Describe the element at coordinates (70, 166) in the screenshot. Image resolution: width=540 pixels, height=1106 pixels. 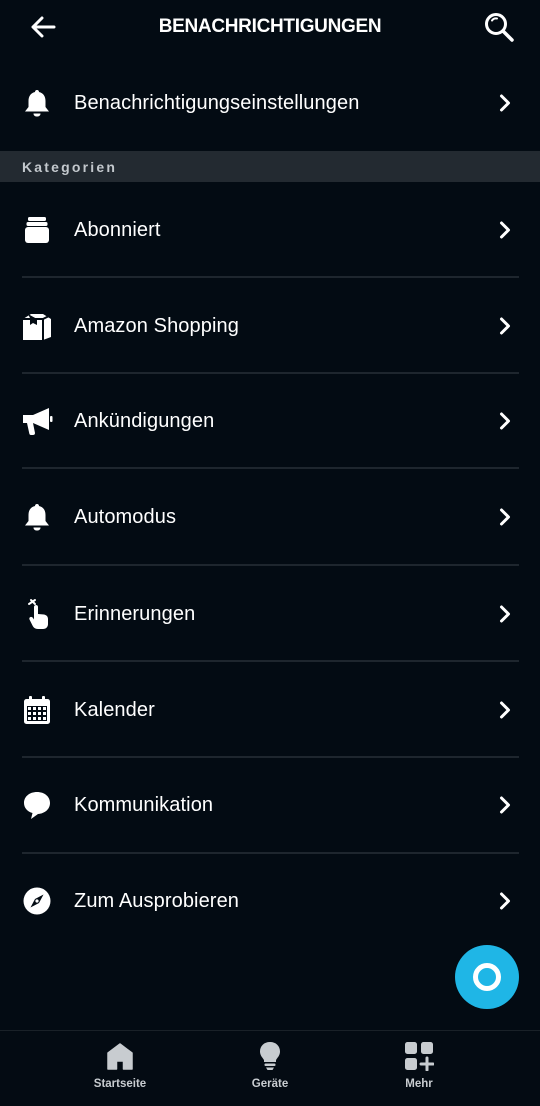
I see `section-label: Kategorien` at that location.